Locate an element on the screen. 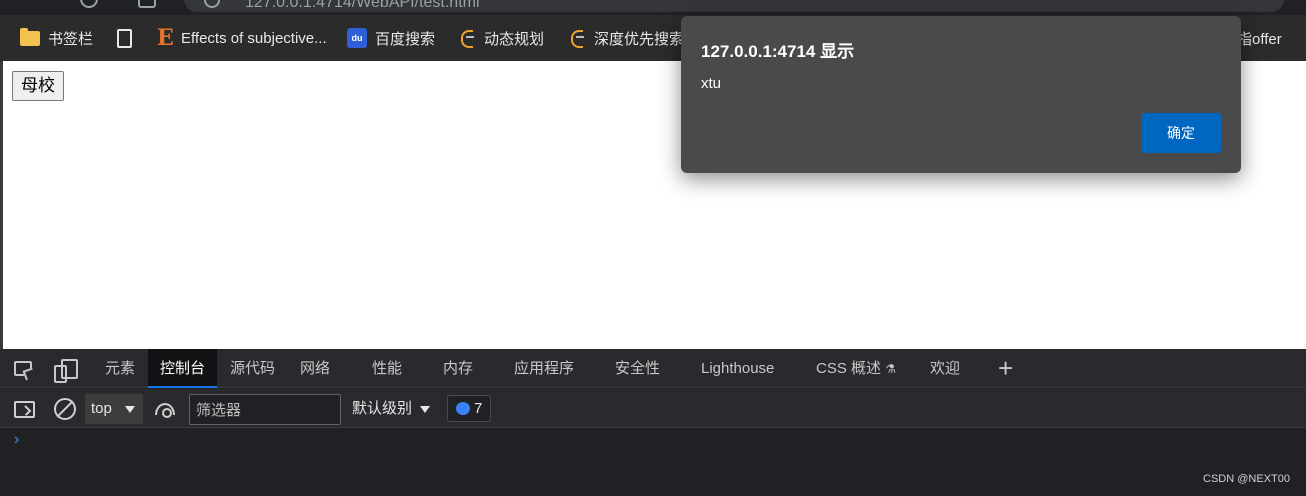 The width and height of the screenshot is (1306, 496). context-select: top is located at coordinates (114, 409).